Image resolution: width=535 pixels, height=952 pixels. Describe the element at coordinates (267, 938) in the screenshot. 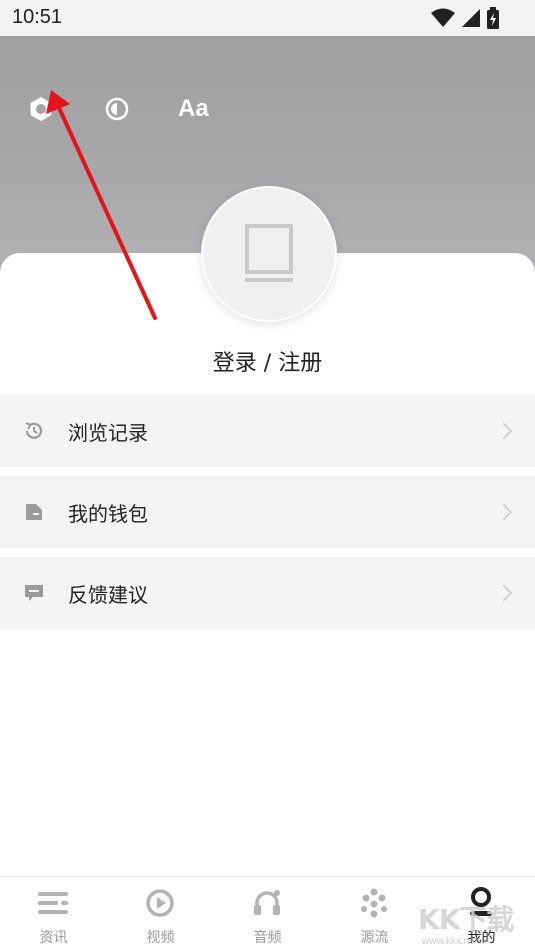

I see `tab-label: 音频` at that location.